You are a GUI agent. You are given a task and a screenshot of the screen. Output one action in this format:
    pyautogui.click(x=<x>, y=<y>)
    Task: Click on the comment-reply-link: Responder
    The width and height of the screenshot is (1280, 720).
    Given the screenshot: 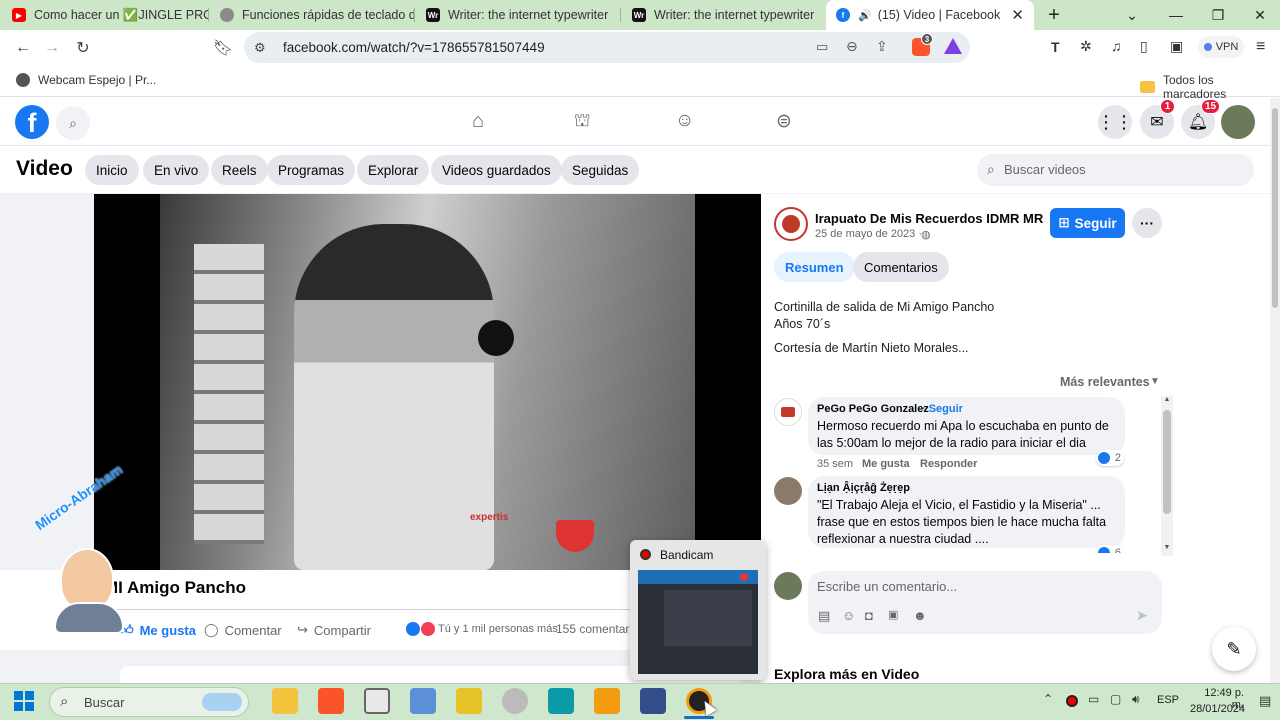 What is the action you would take?
    pyautogui.click(x=948, y=464)
    